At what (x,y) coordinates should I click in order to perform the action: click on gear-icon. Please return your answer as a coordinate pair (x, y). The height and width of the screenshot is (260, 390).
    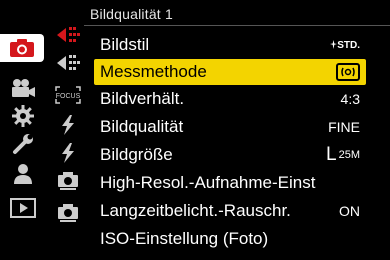
    Looking at the image, I should click on (23, 116).